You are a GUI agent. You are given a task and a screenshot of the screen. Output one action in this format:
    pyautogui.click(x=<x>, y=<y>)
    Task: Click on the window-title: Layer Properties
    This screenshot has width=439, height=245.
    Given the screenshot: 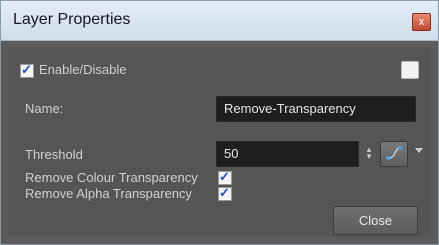 What is the action you would take?
    pyautogui.click(x=72, y=19)
    